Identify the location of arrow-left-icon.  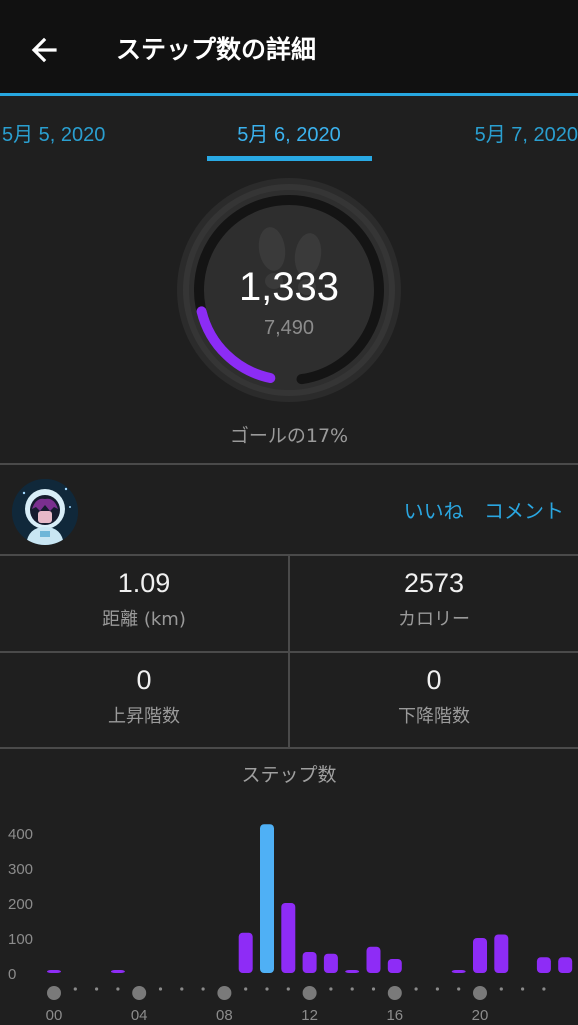
(44, 50).